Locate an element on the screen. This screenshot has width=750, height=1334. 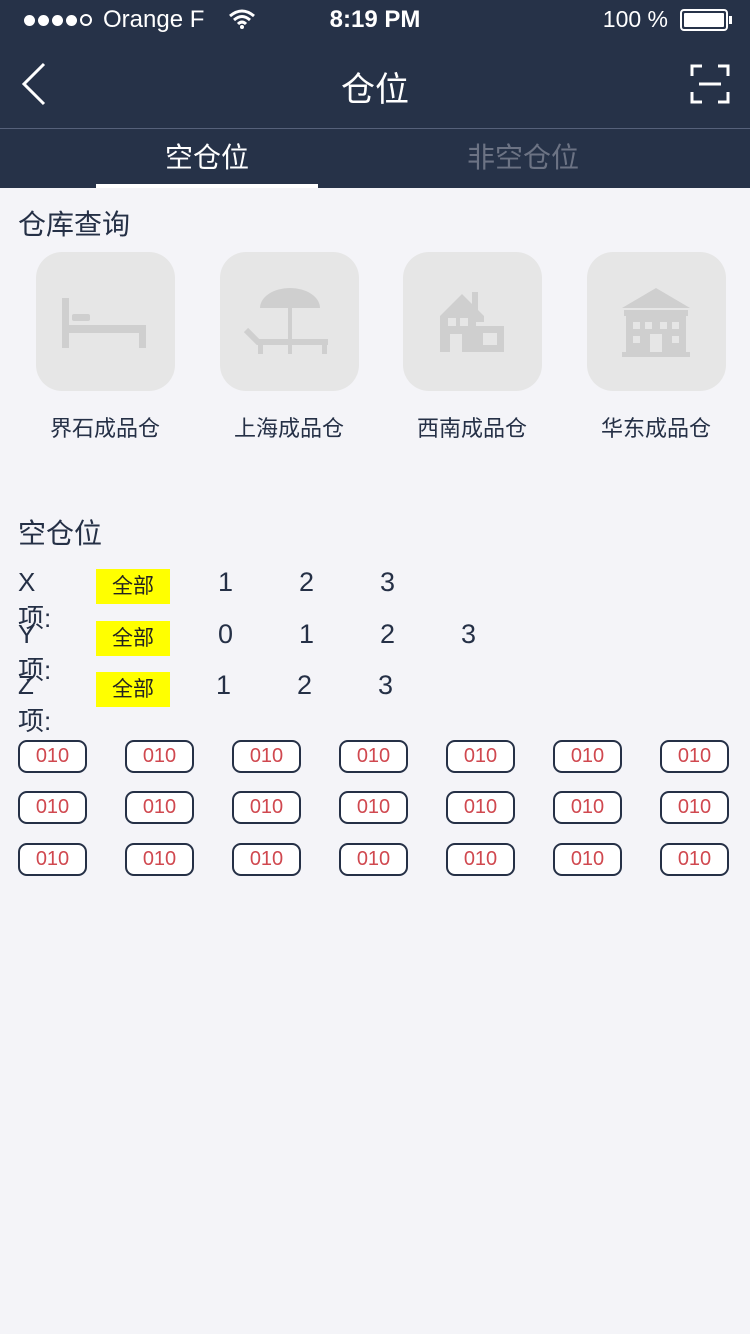
warehouse-item-xinan: 西南成品仓 is located at coordinates (472, 347).